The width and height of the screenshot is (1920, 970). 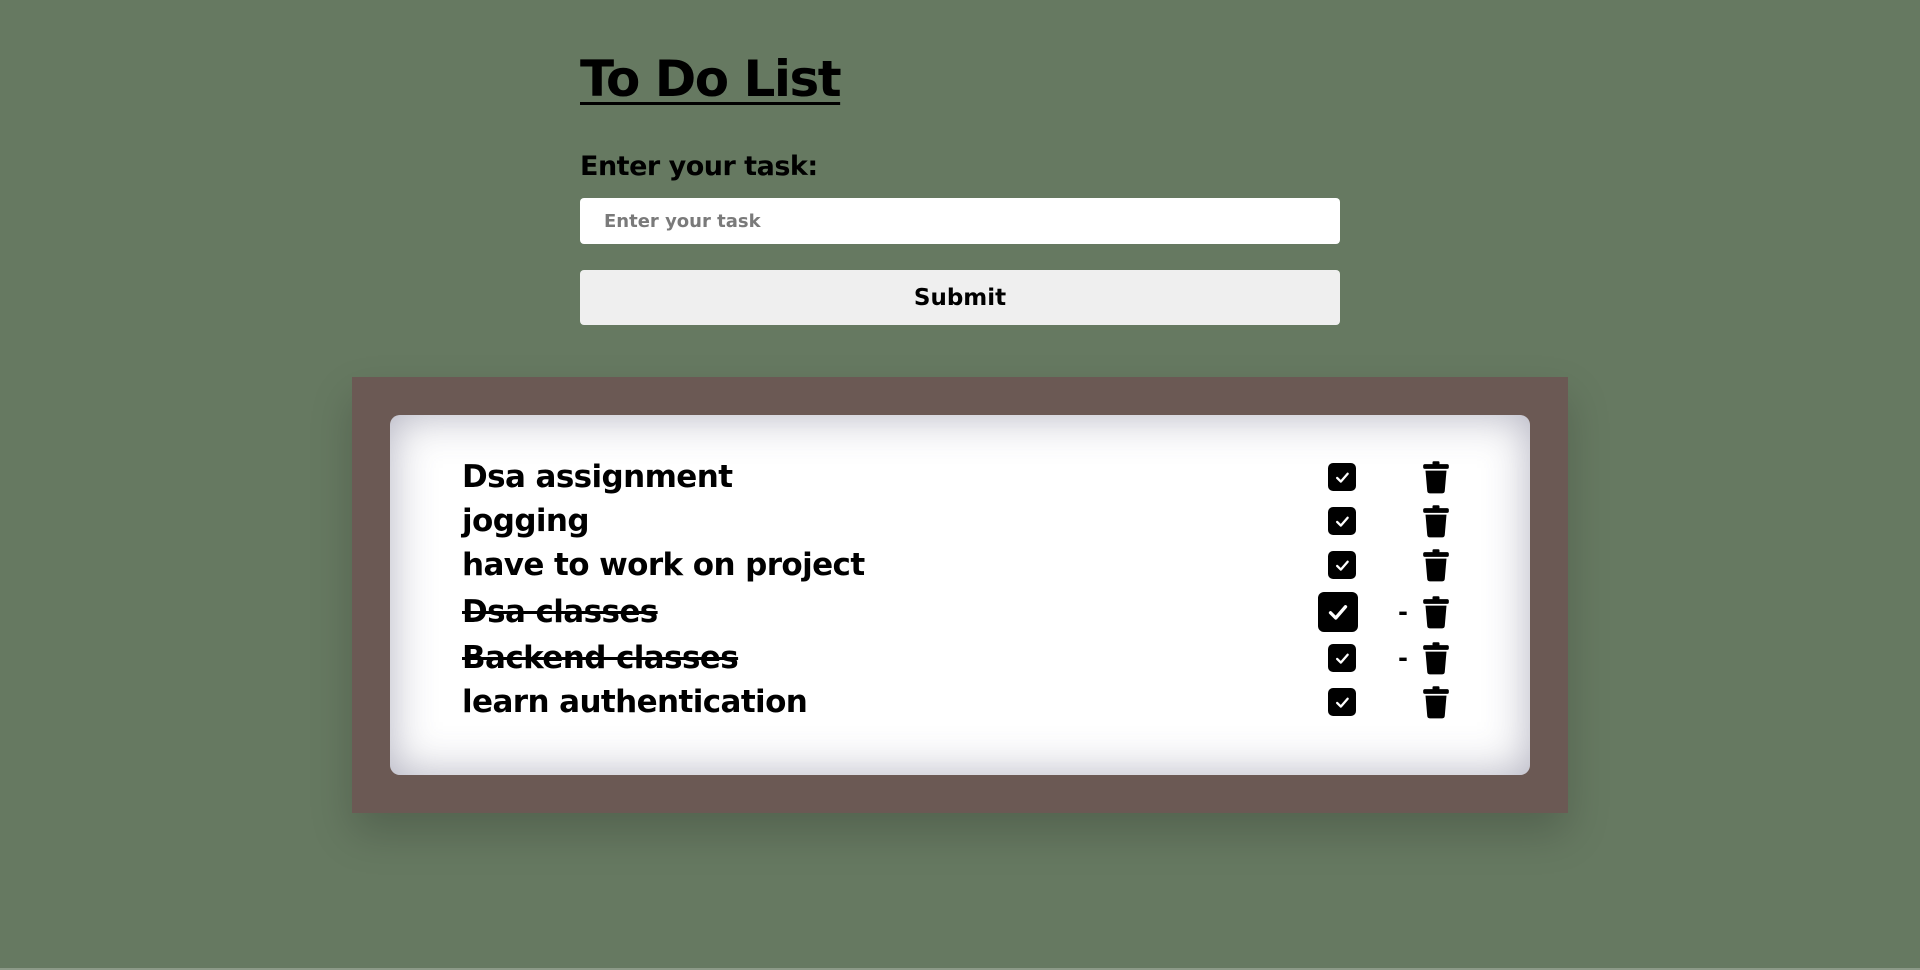 I want to click on task-item: learn authentication, so click(x=962, y=702).